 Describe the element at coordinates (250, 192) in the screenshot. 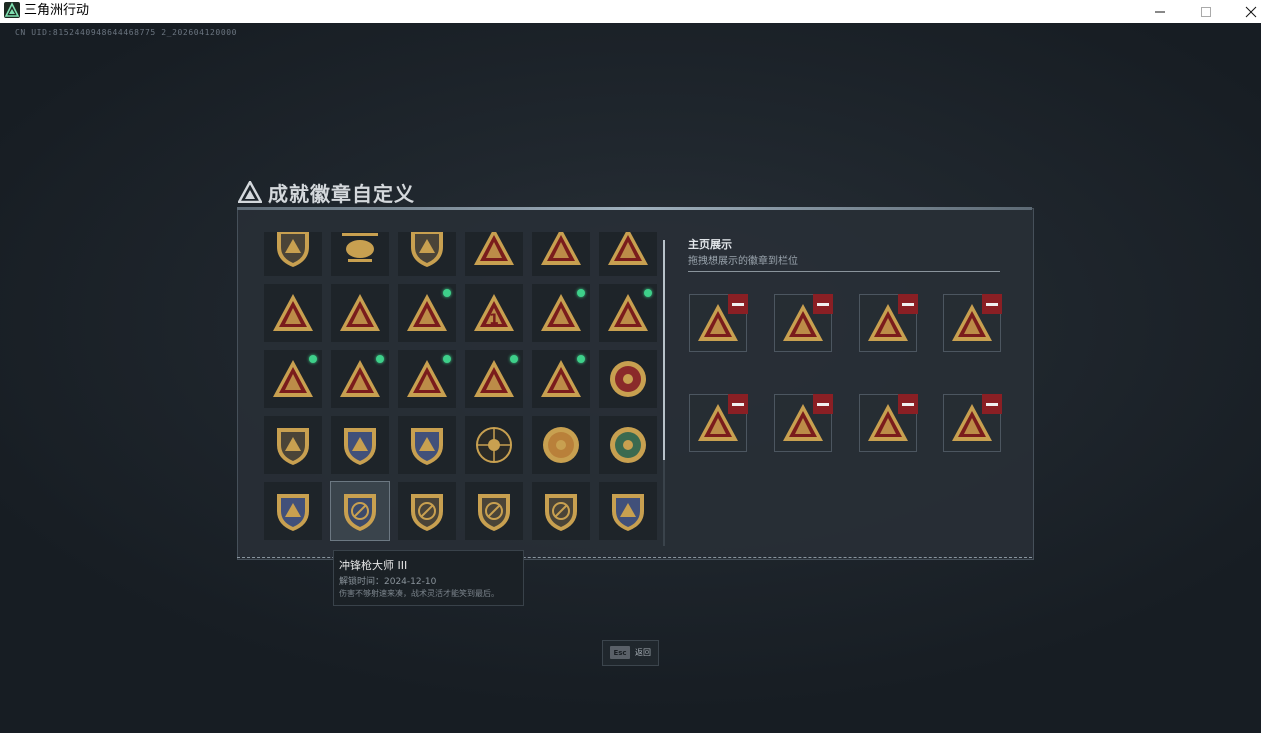

I see `delta-logo-icon` at that location.